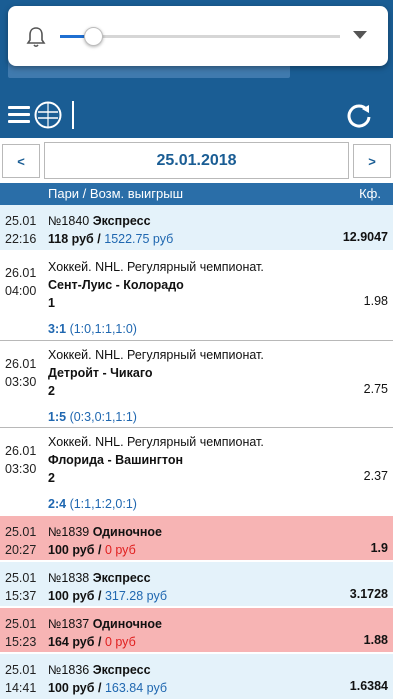 The width and height of the screenshot is (393, 699). Describe the element at coordinates (136, 596) in the screenshot. I see `bet-win: 317.28 руб` at that location.